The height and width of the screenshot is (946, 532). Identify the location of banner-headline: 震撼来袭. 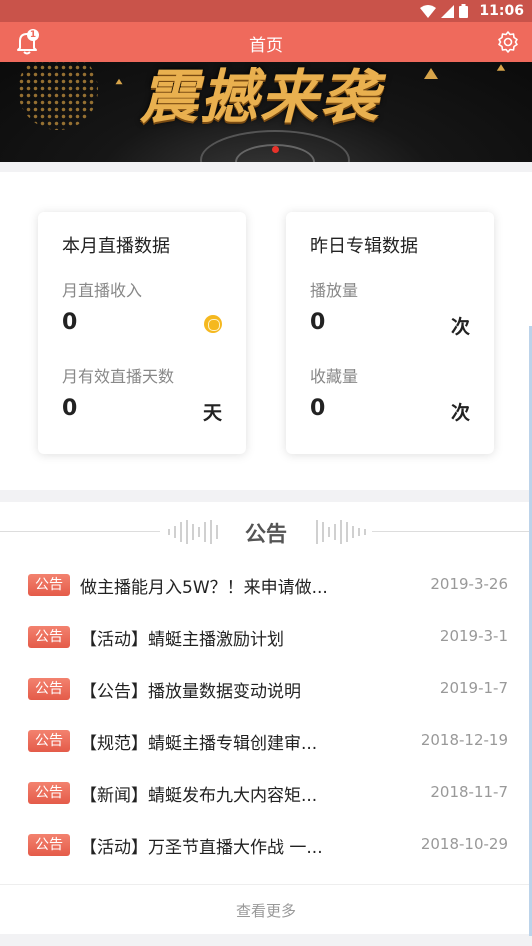
(260, 97).